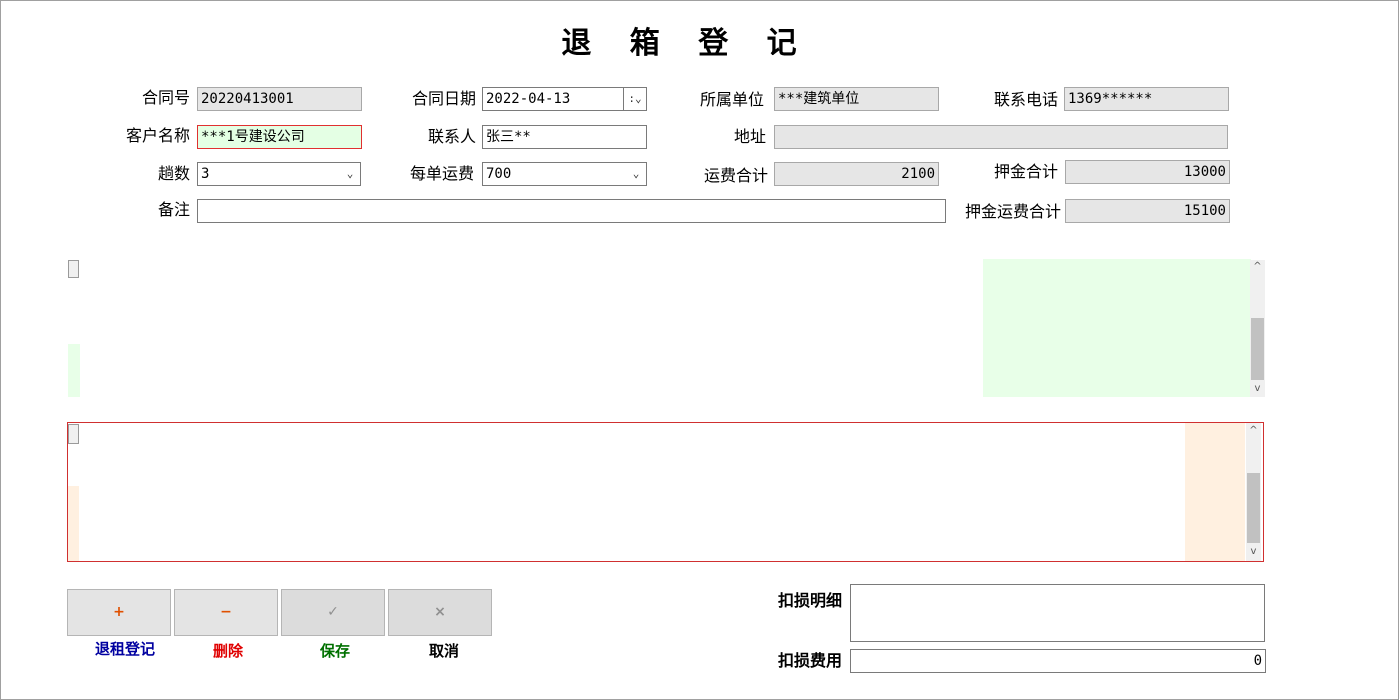 This screenshot has height=700, width=1399. I want to click on address-label: 地址, so click(749, 136).